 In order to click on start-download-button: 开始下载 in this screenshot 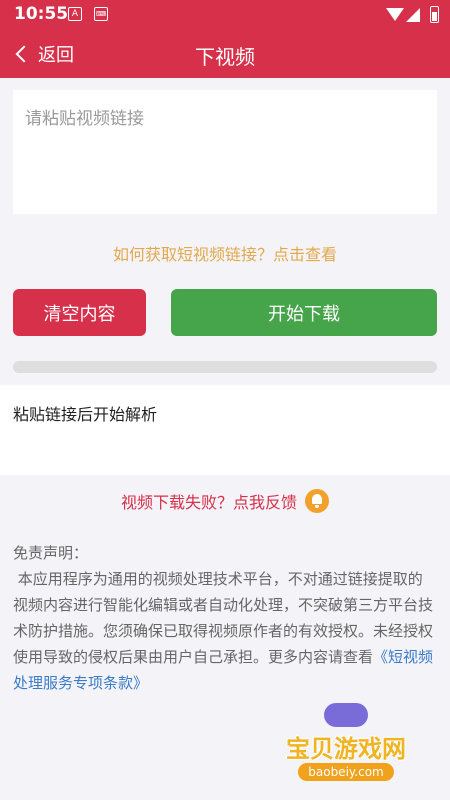, I will do `click(304, 312)`.